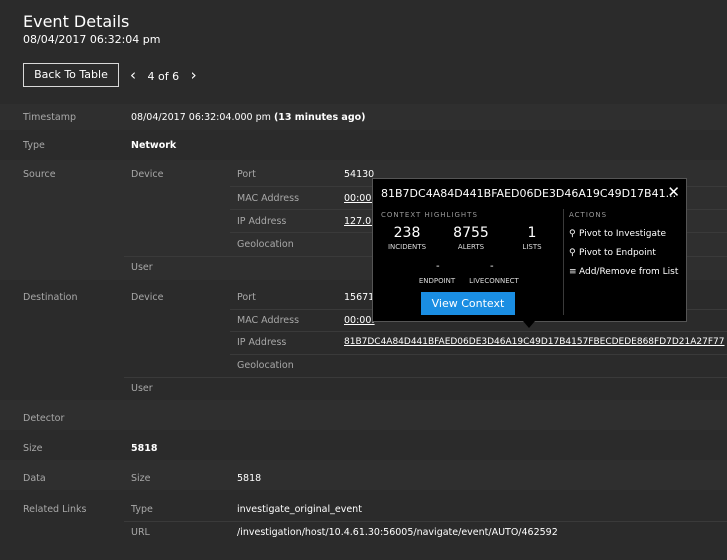 The width and height of the screenshot is (727, 560). I want to click on pivot-to-investigate-action: ⚲ Pivot to Investigate, so click(617, 234).